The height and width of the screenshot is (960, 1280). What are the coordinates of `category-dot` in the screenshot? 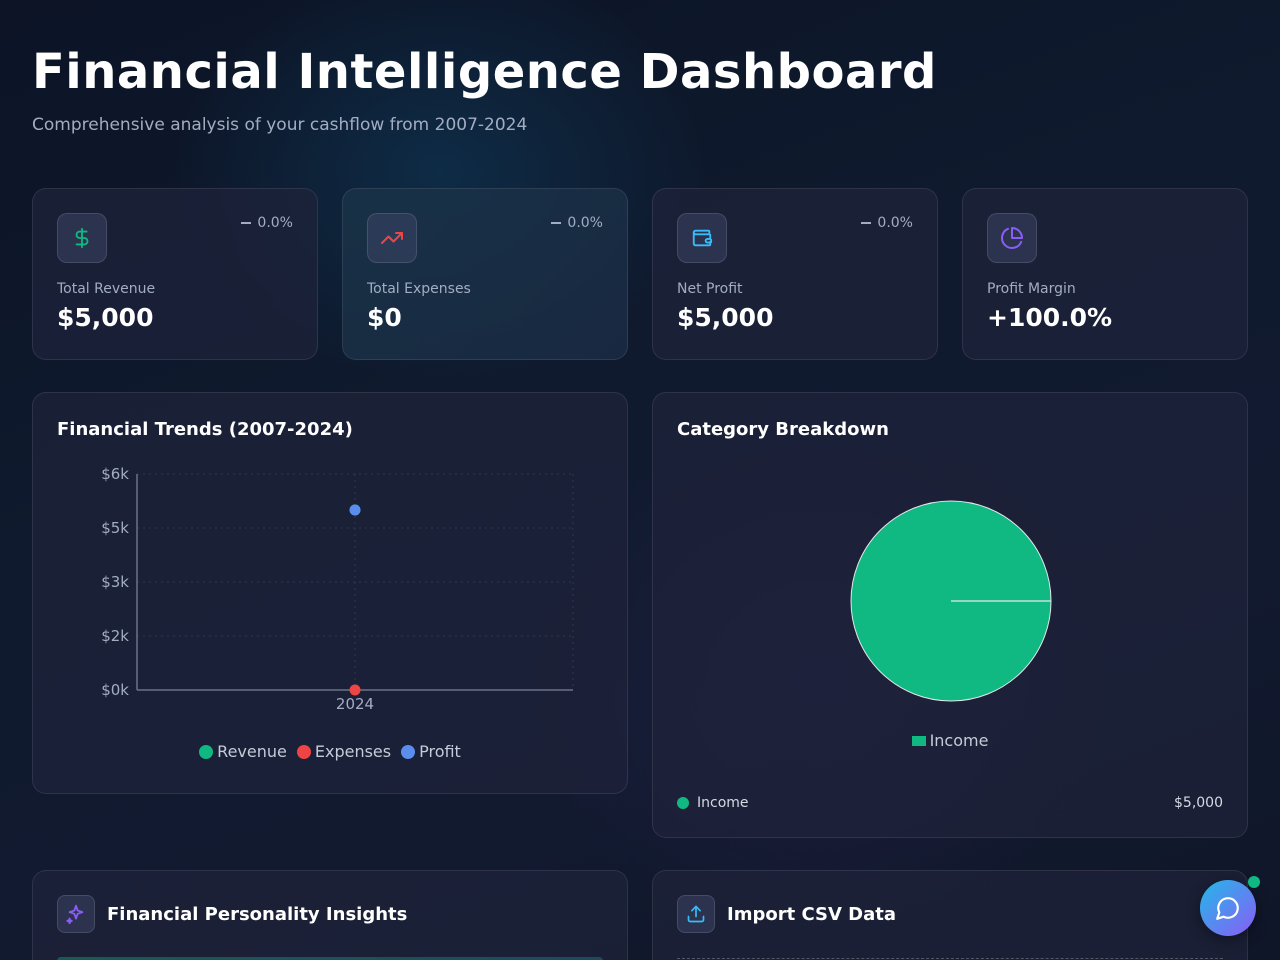 It's located at (683, 803).